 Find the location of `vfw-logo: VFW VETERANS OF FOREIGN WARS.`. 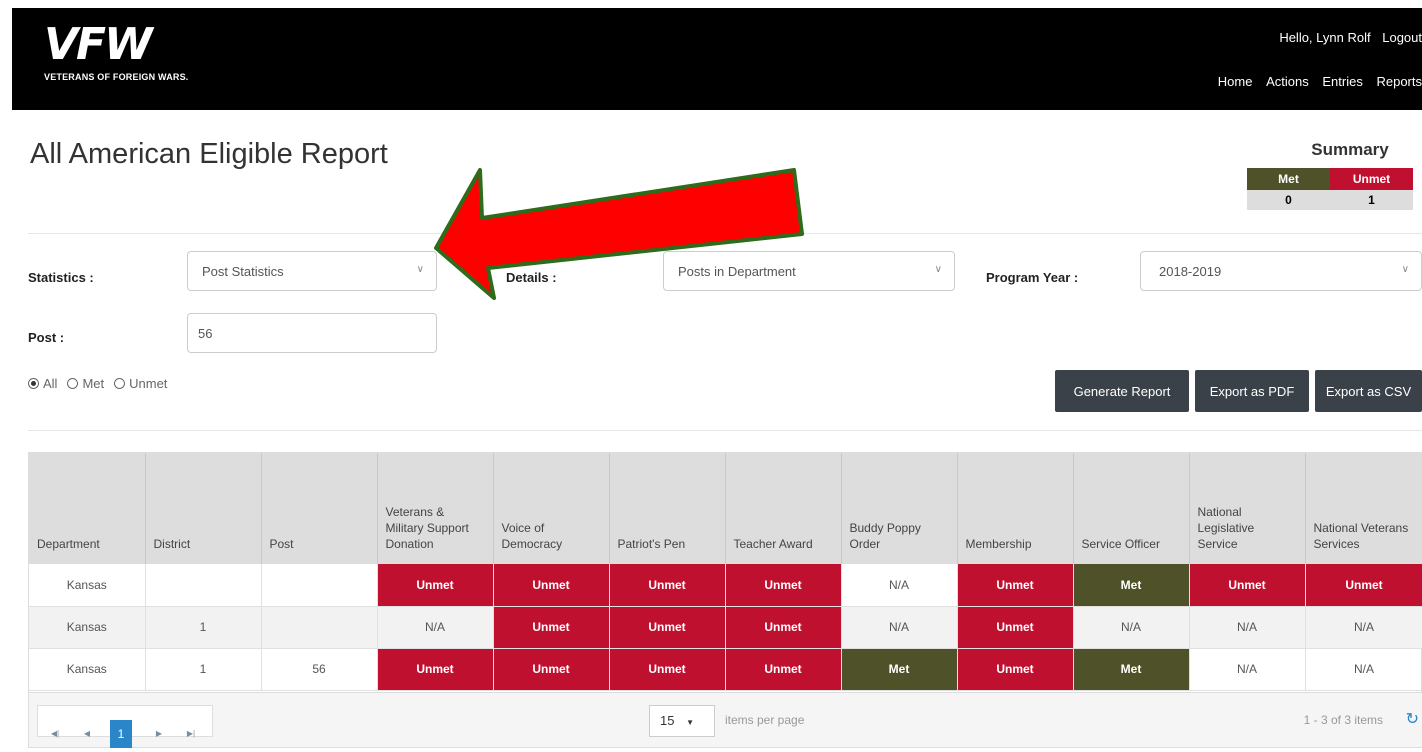

vfw-logo: VFW VETERANS OF FOREIGN WARS. is located at coordinates (116, 51).